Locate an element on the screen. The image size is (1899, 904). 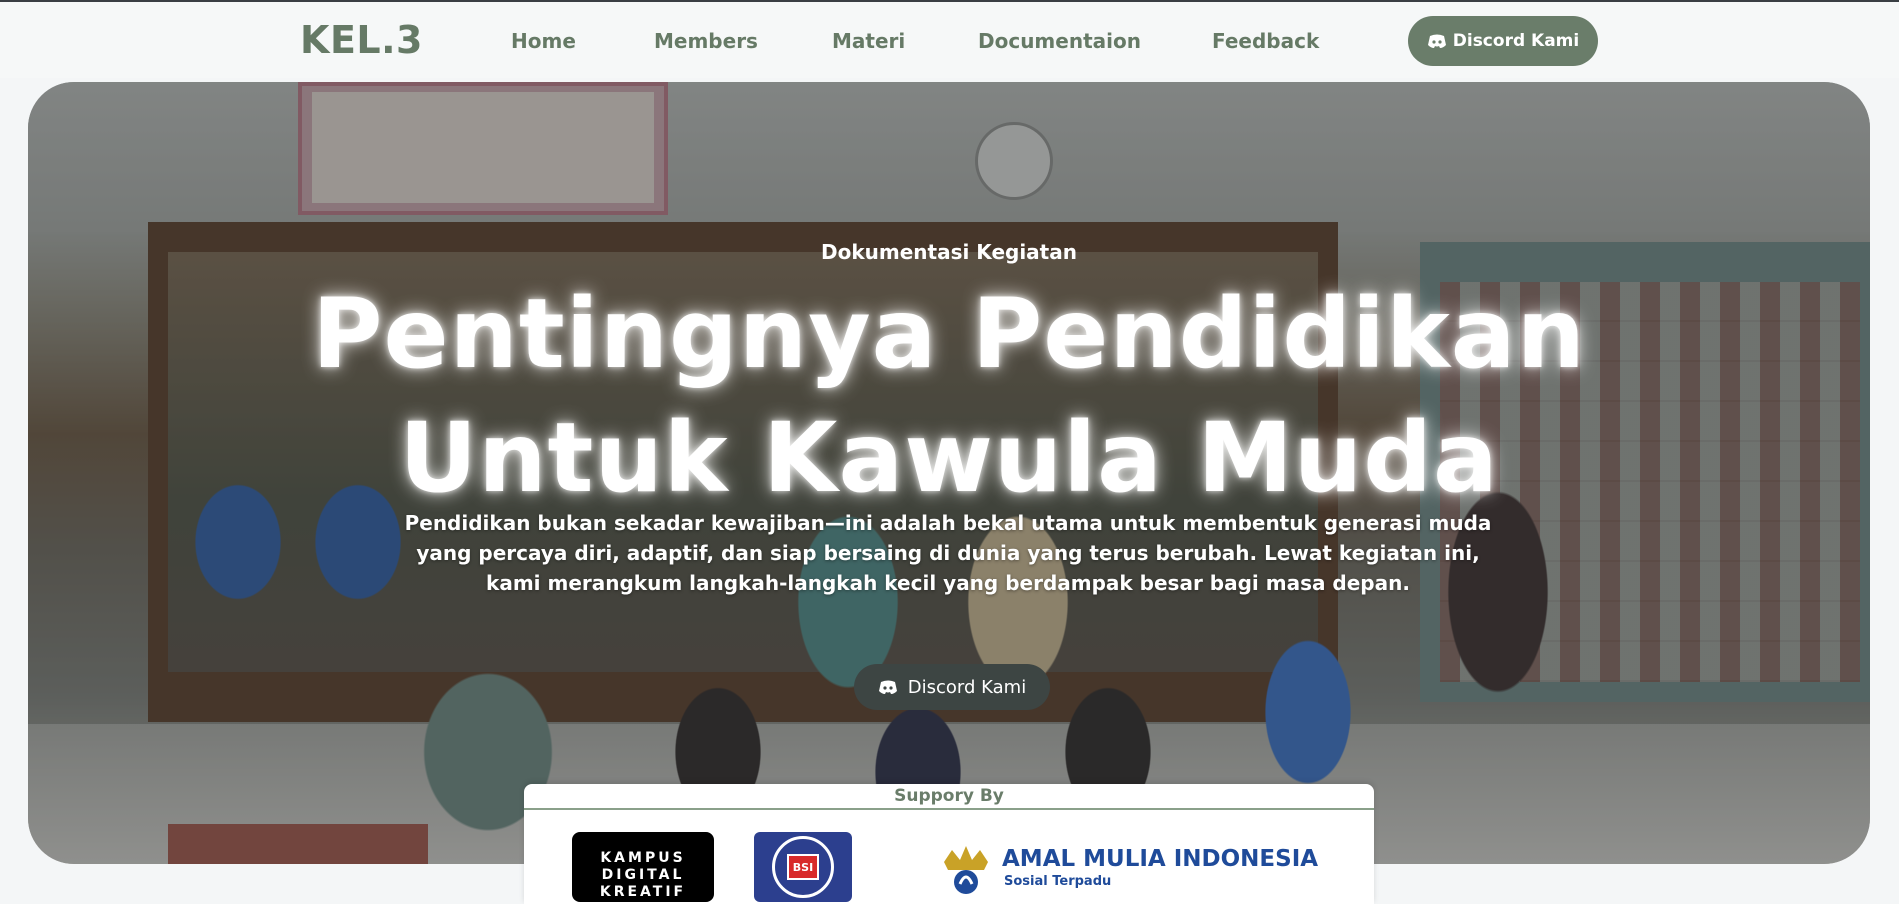
support-title: Suppory By is located at coordinates (949, 796).